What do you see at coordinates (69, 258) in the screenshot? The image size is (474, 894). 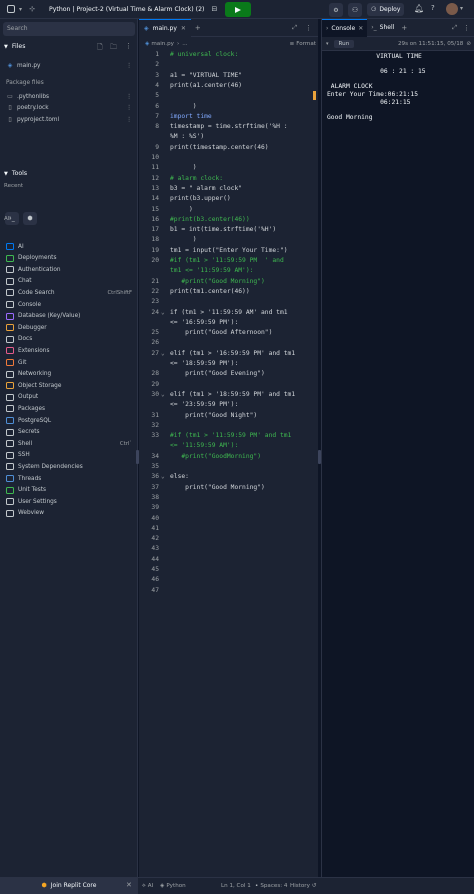 I see `tool-item: Deployments` at bounding box center [69, 258].